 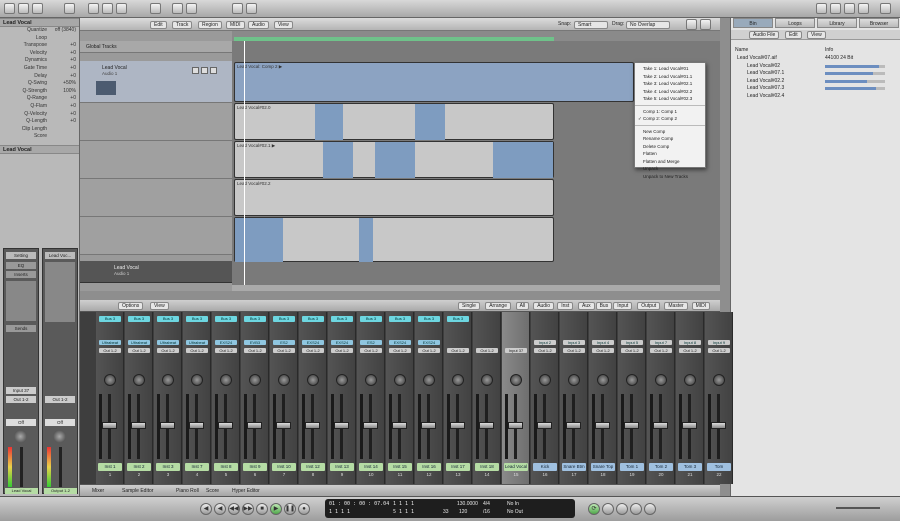 What do you see at coordinates (213, 70) in the screenshot?
I see `record-button` at bounding box center [213, 70].